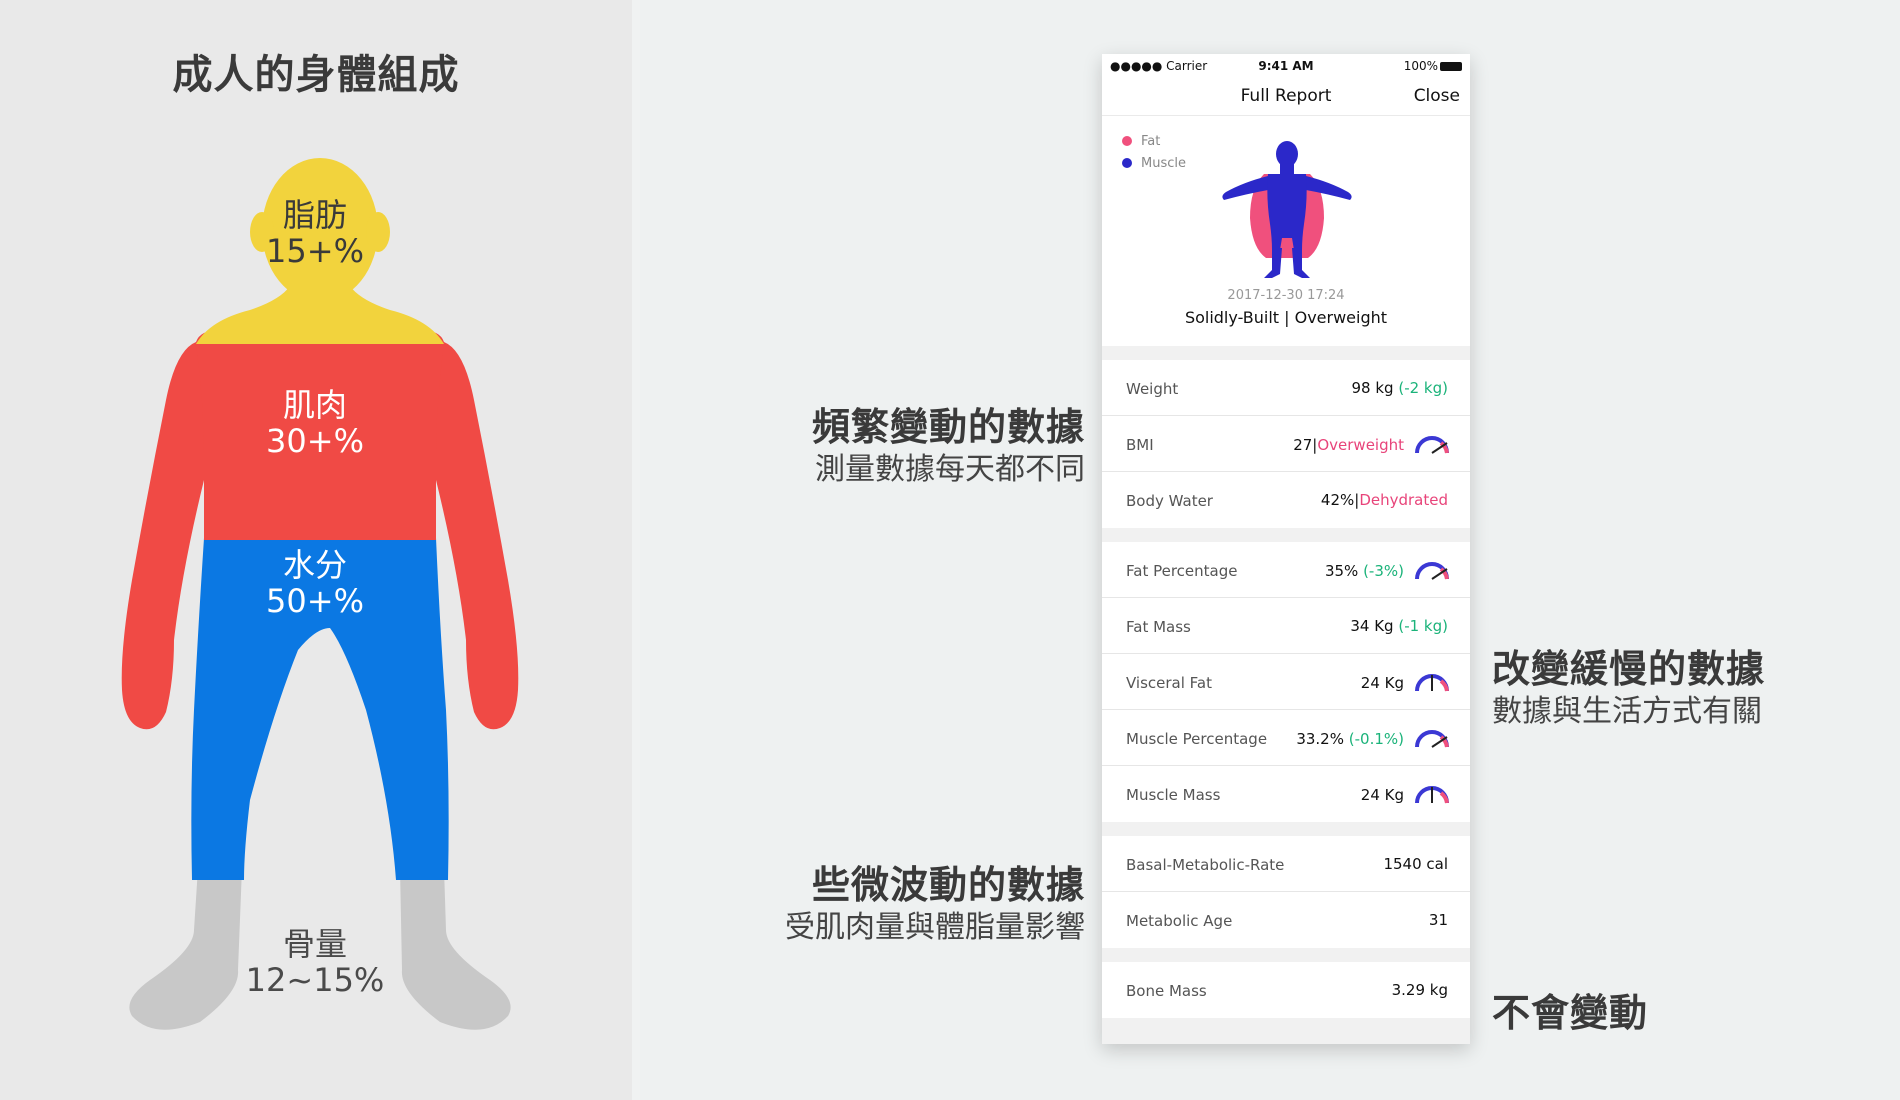  I want to click on metric-value: 34 Kg (-1 kg), so click(1399, 626).